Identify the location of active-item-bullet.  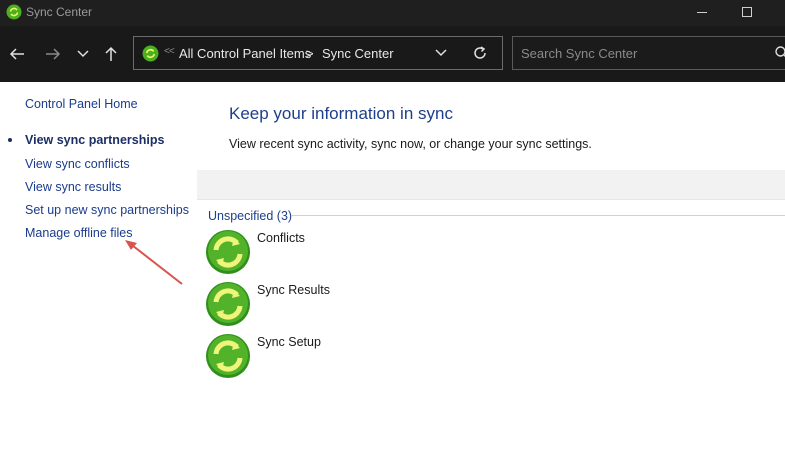
(10, 140).